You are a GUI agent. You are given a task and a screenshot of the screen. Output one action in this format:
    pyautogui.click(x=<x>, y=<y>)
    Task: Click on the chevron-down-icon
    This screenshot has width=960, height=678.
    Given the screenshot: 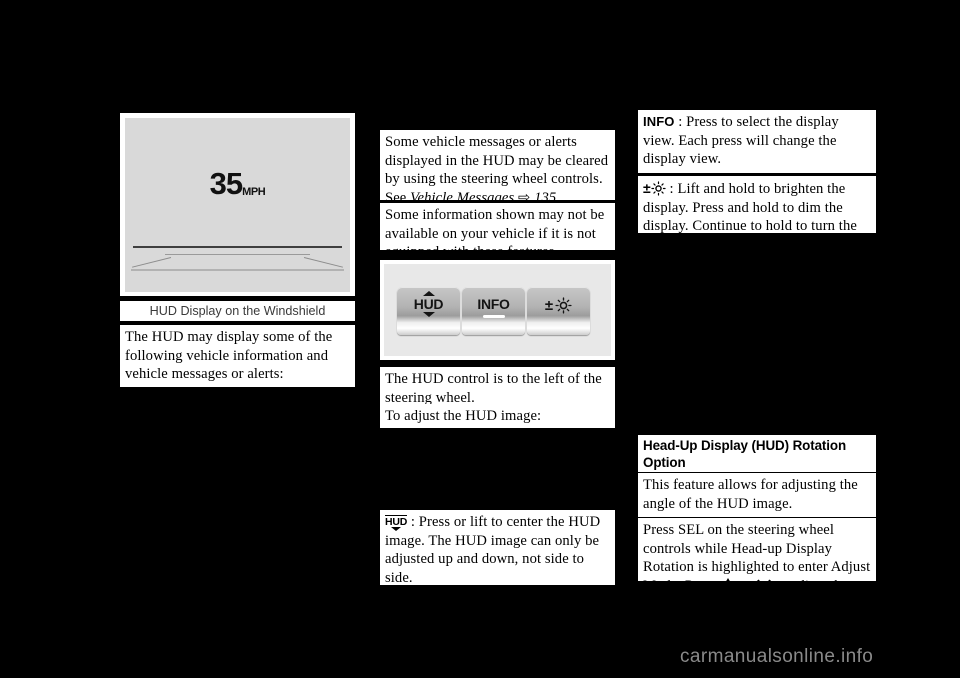 What is the action you would take?
    pyautogui.click(x=764, y=585)
    